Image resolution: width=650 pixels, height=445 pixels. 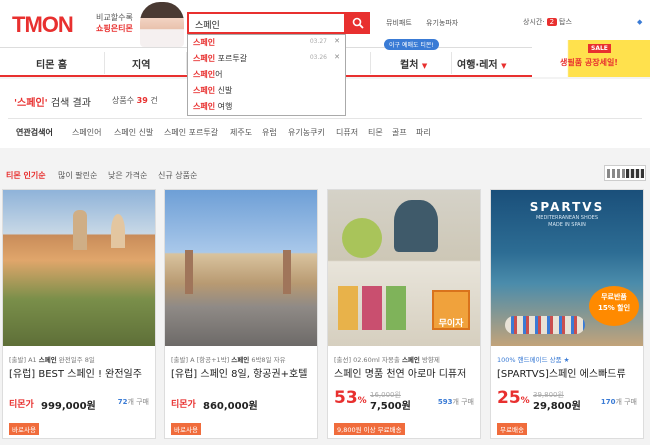 What do you see at coordinates (77, 175) in the screenshot?
I see `sort-best-selling: 많이 팔린순` at bounding box center [77, 175].